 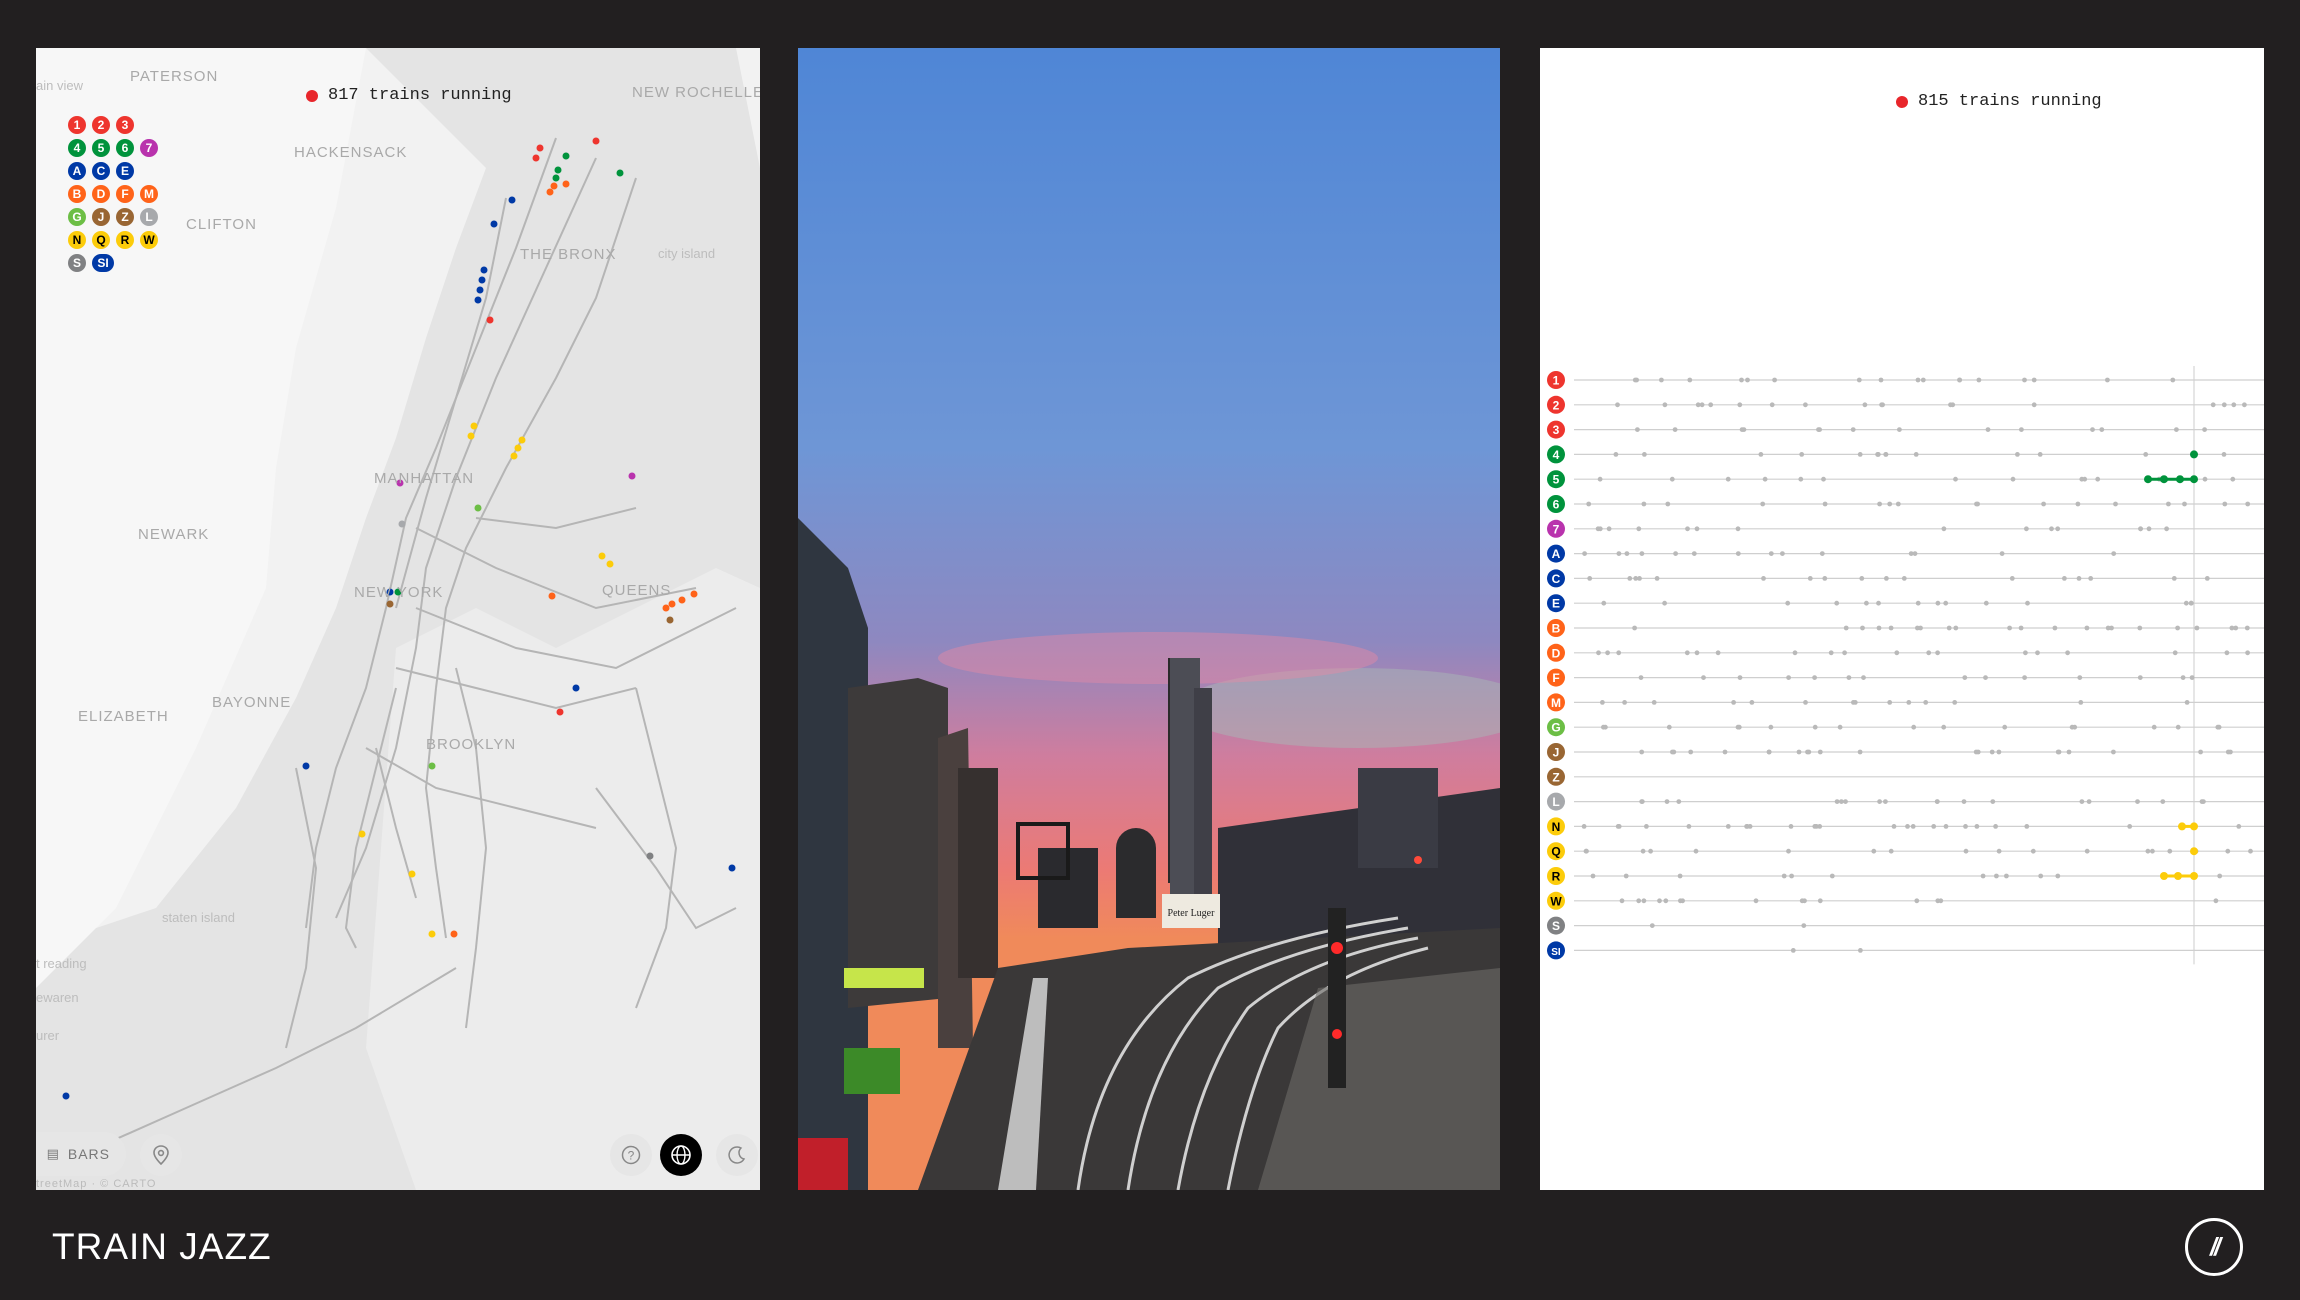 What do you see at coordinates (77, 263) in the screenshot?
I see `line-bullet-s: S` at bounding box center [77, 263].